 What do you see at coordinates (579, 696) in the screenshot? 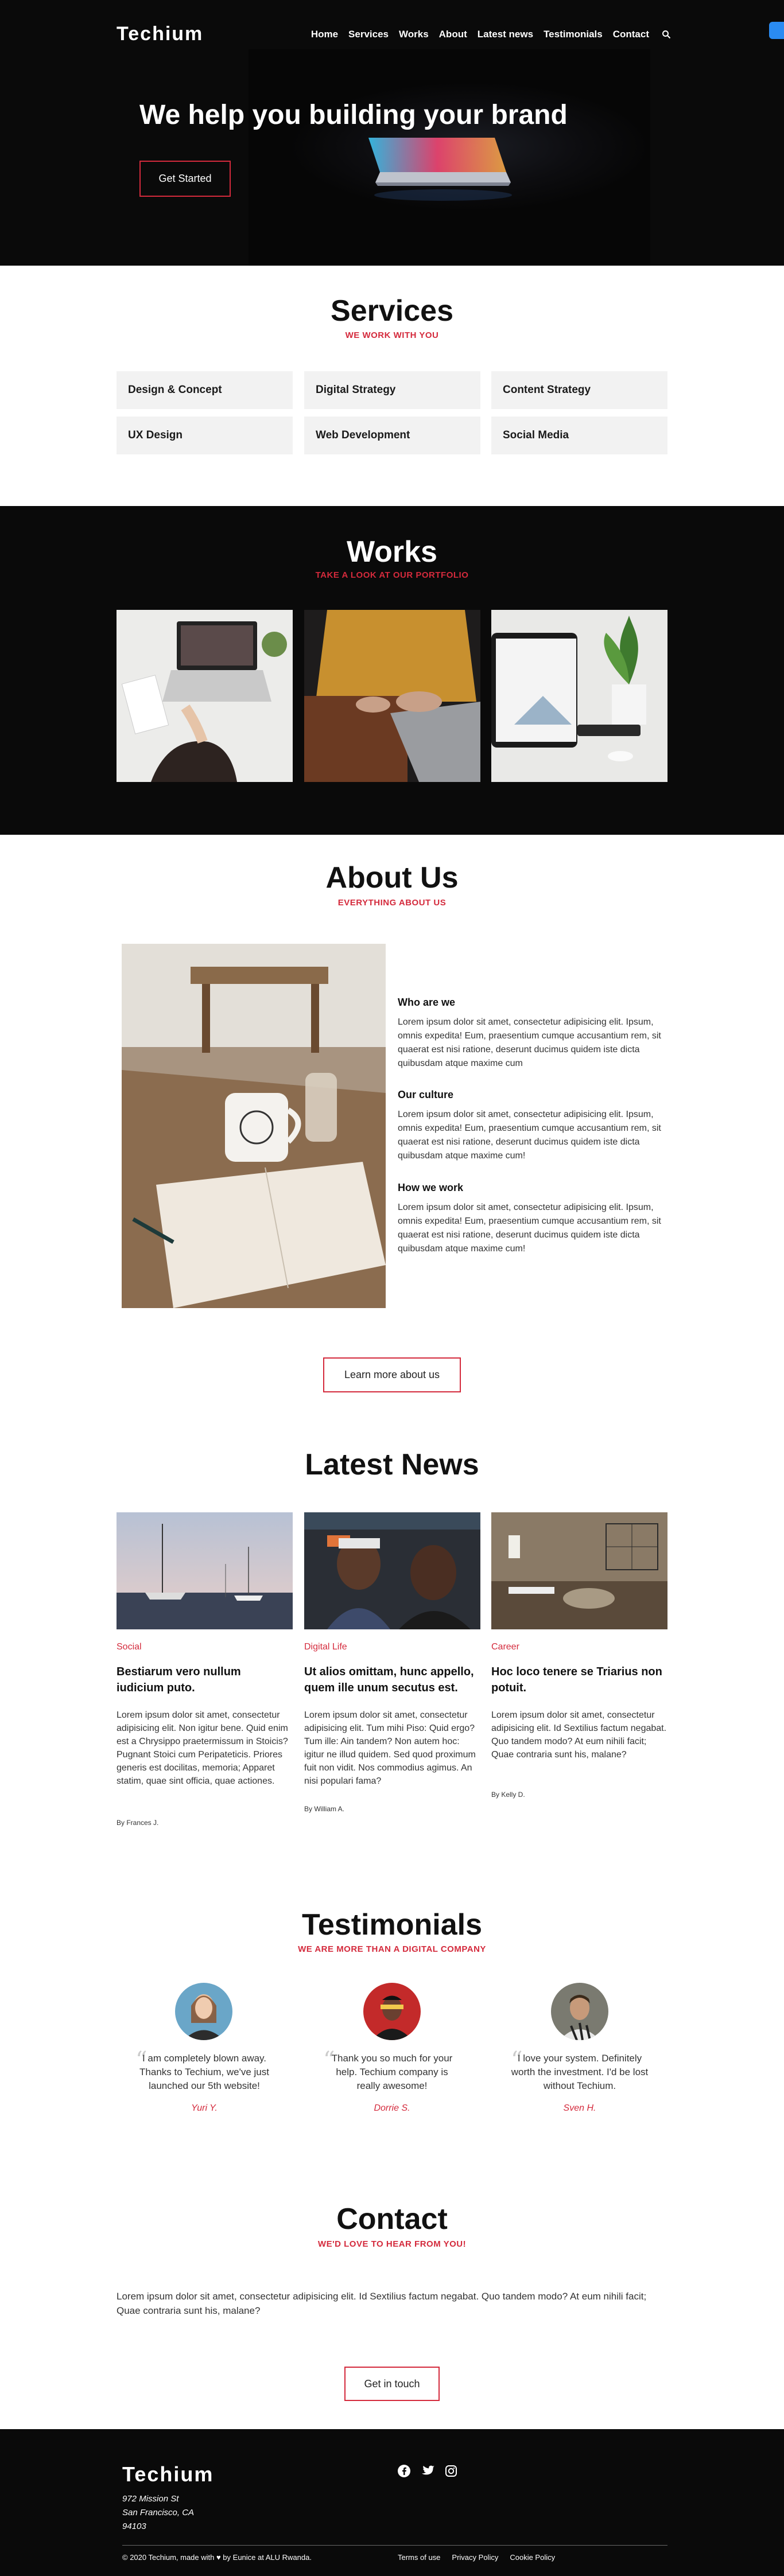
I see `work-image-workspace-plant` at bounding box center [579, 696].